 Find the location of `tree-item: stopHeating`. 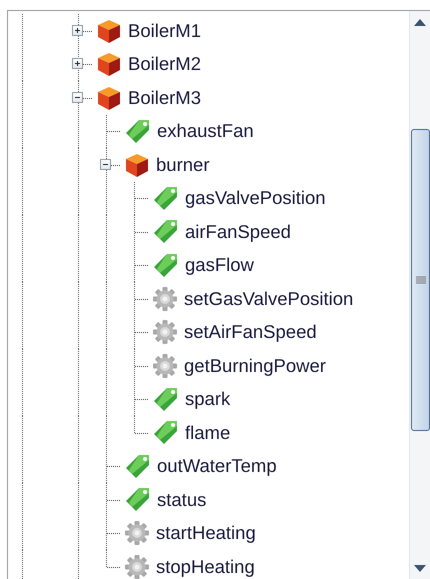

tree-item: stopHeating is located at coordinates (205, 566).